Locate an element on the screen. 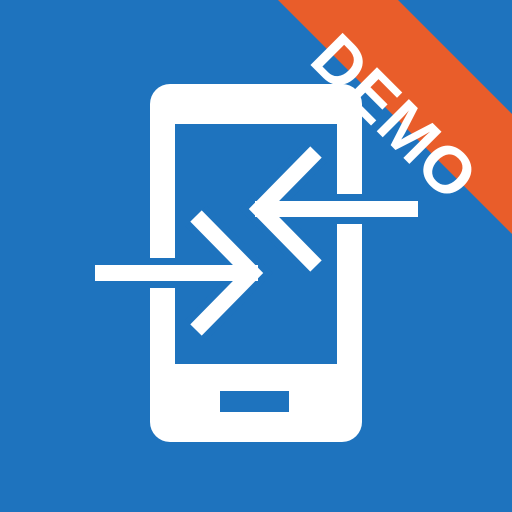  phone-home-button is located at coordinates (254, 401).